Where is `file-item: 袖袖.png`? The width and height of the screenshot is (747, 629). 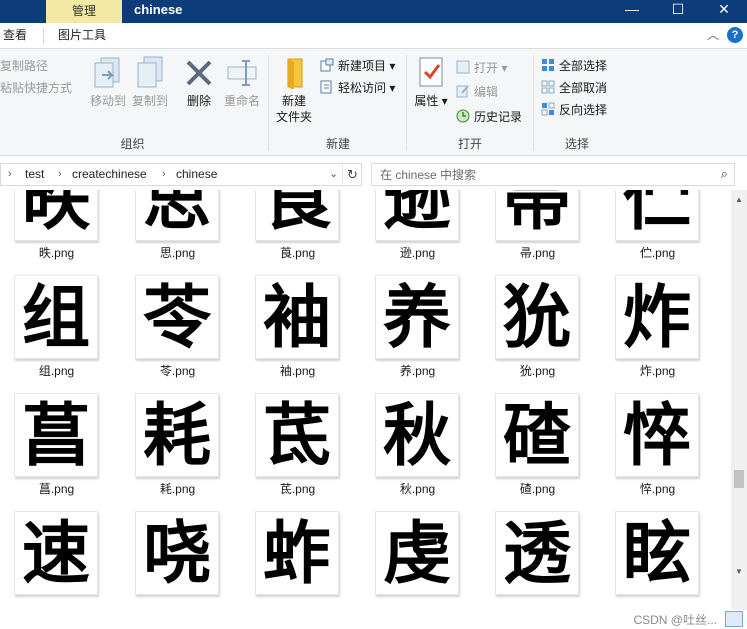 file-item: 袖袖.png is located at coordinates (301, 334).